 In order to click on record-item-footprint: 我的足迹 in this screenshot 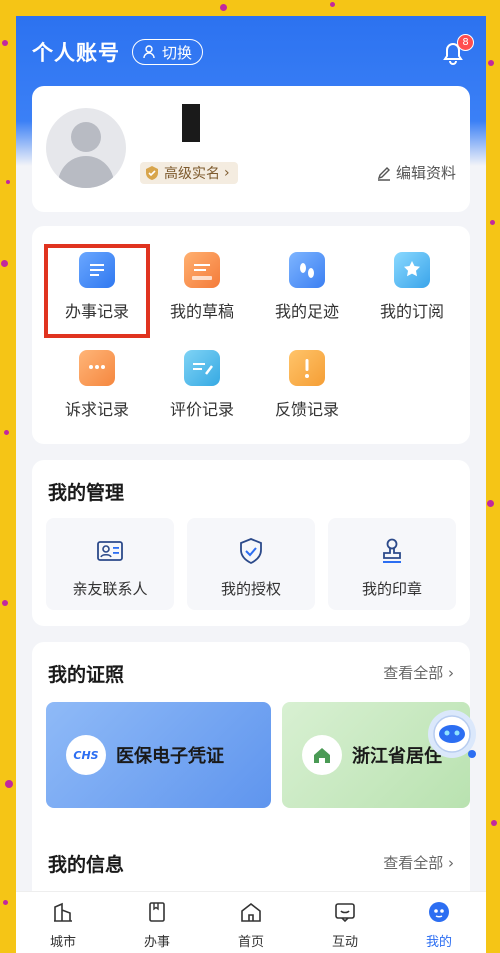, I will do `click(307, 287)`.